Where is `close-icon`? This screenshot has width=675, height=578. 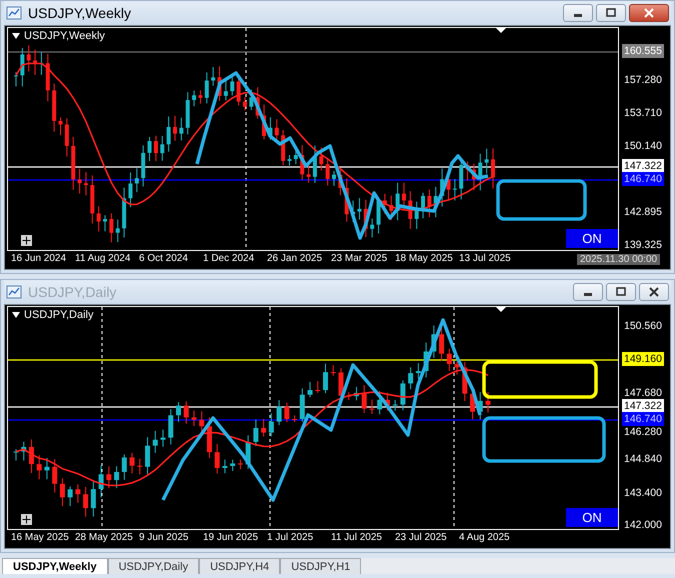 close-icon is located at coordinates (649, 13).